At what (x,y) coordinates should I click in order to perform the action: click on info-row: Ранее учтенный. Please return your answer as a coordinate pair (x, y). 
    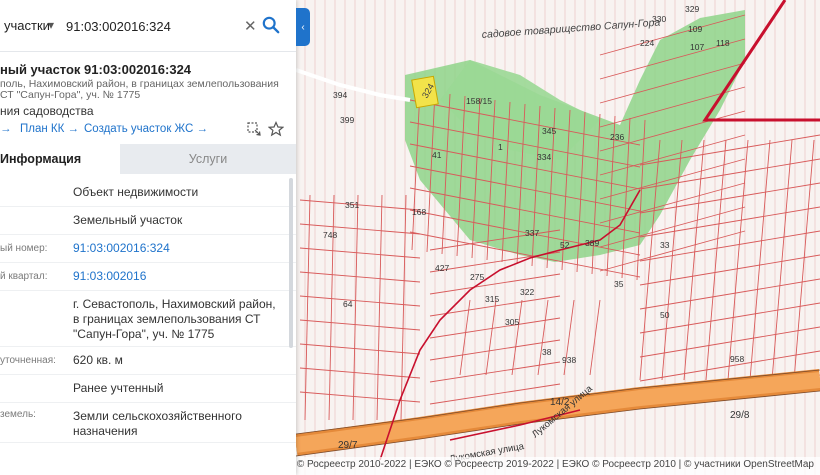
    Looking at the image, I should click on (148, 389).